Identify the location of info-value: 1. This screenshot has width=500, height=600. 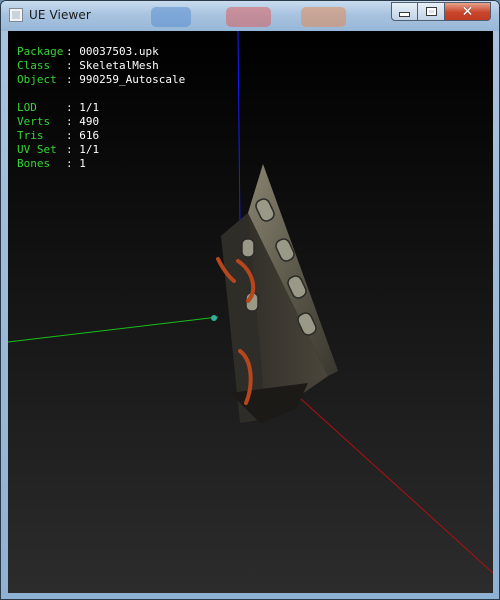
(82, 163).